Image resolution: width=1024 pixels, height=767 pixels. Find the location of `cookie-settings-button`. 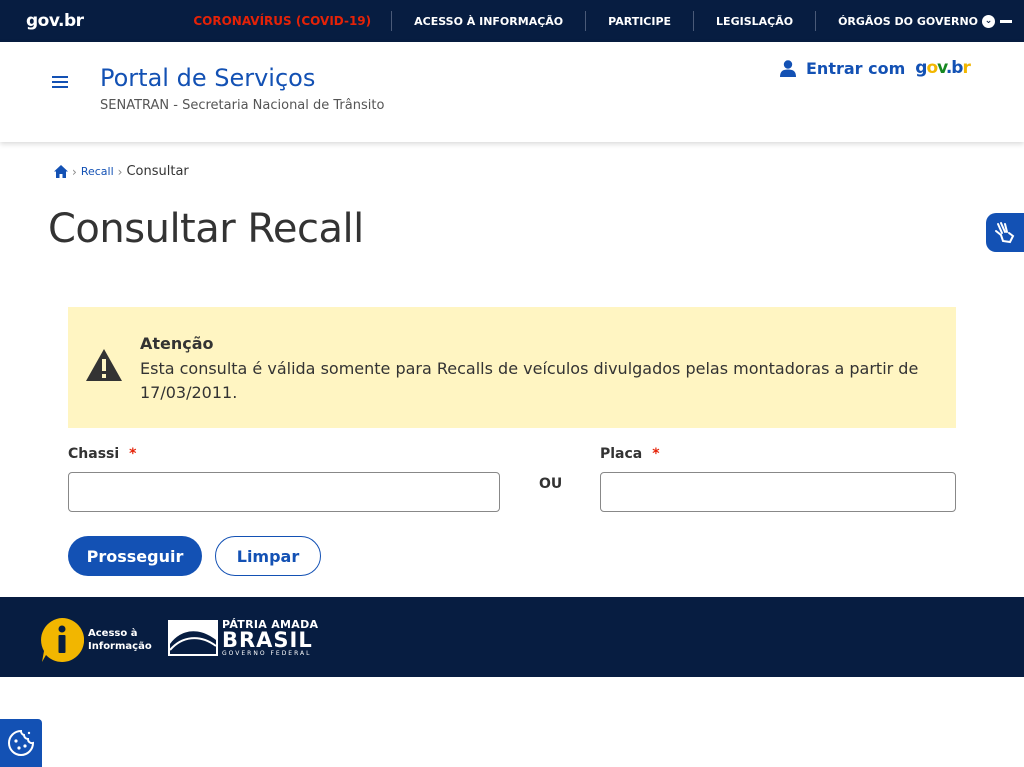

cookie-settings-button is located at coordinates (21, 743).